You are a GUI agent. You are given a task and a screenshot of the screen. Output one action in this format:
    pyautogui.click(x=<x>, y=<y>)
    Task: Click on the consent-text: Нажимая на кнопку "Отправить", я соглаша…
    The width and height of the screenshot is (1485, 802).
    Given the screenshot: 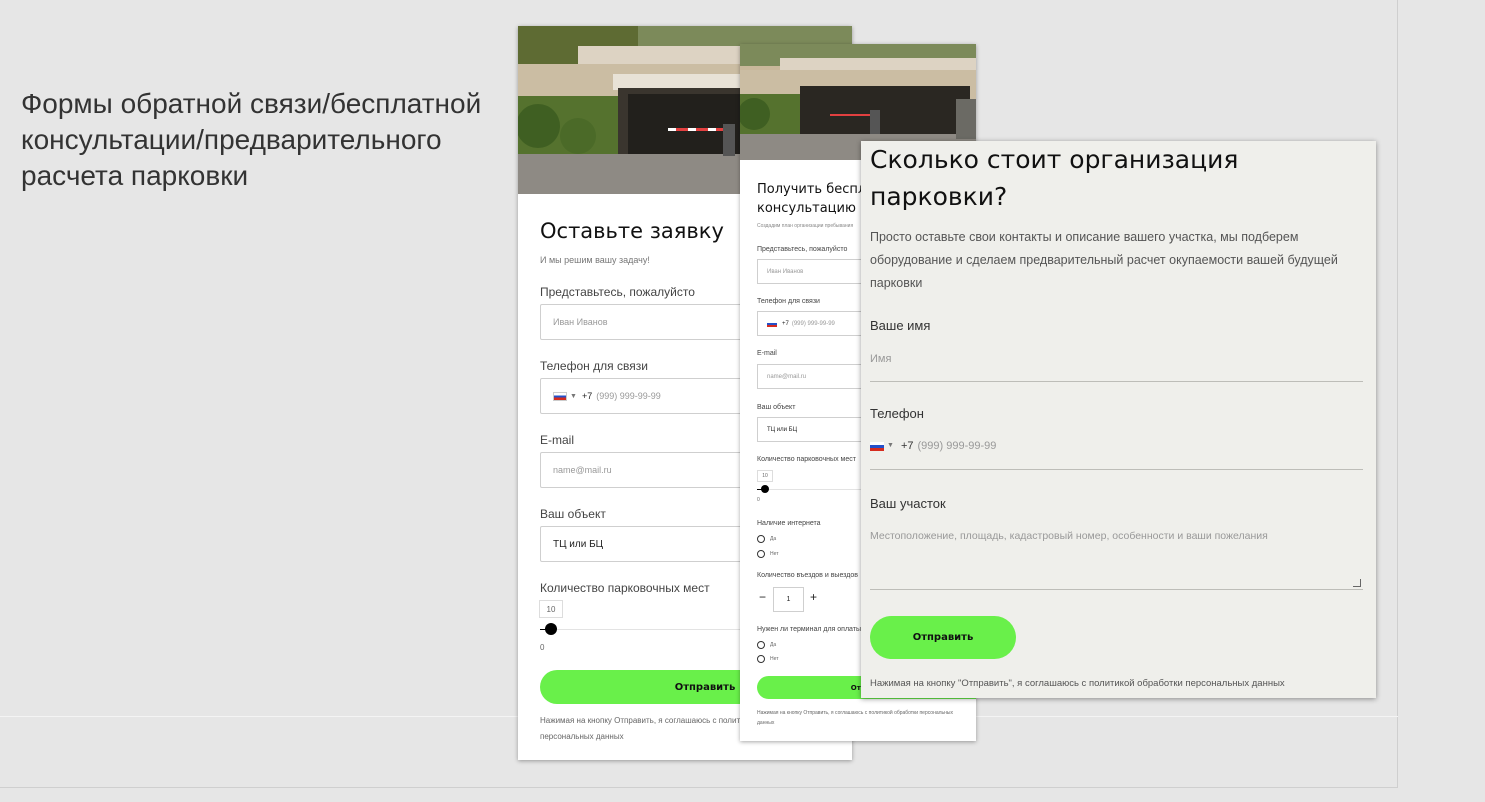 What is the action you would take?
    pyautogui.click(x=1077, y=683)
    